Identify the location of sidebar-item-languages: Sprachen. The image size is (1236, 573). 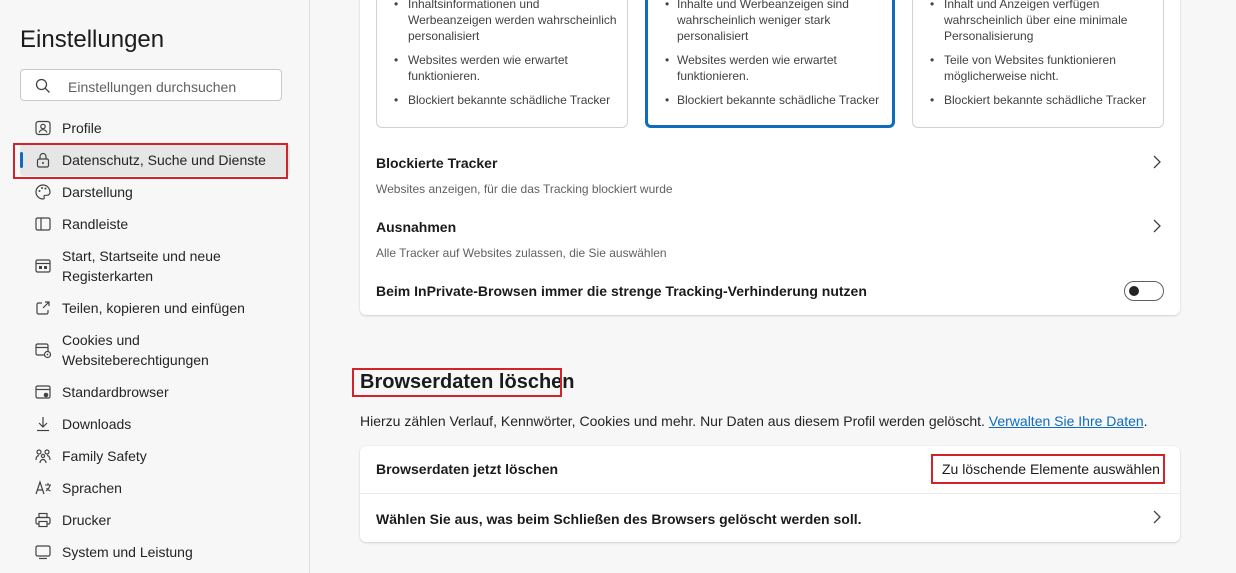
(155, 488).